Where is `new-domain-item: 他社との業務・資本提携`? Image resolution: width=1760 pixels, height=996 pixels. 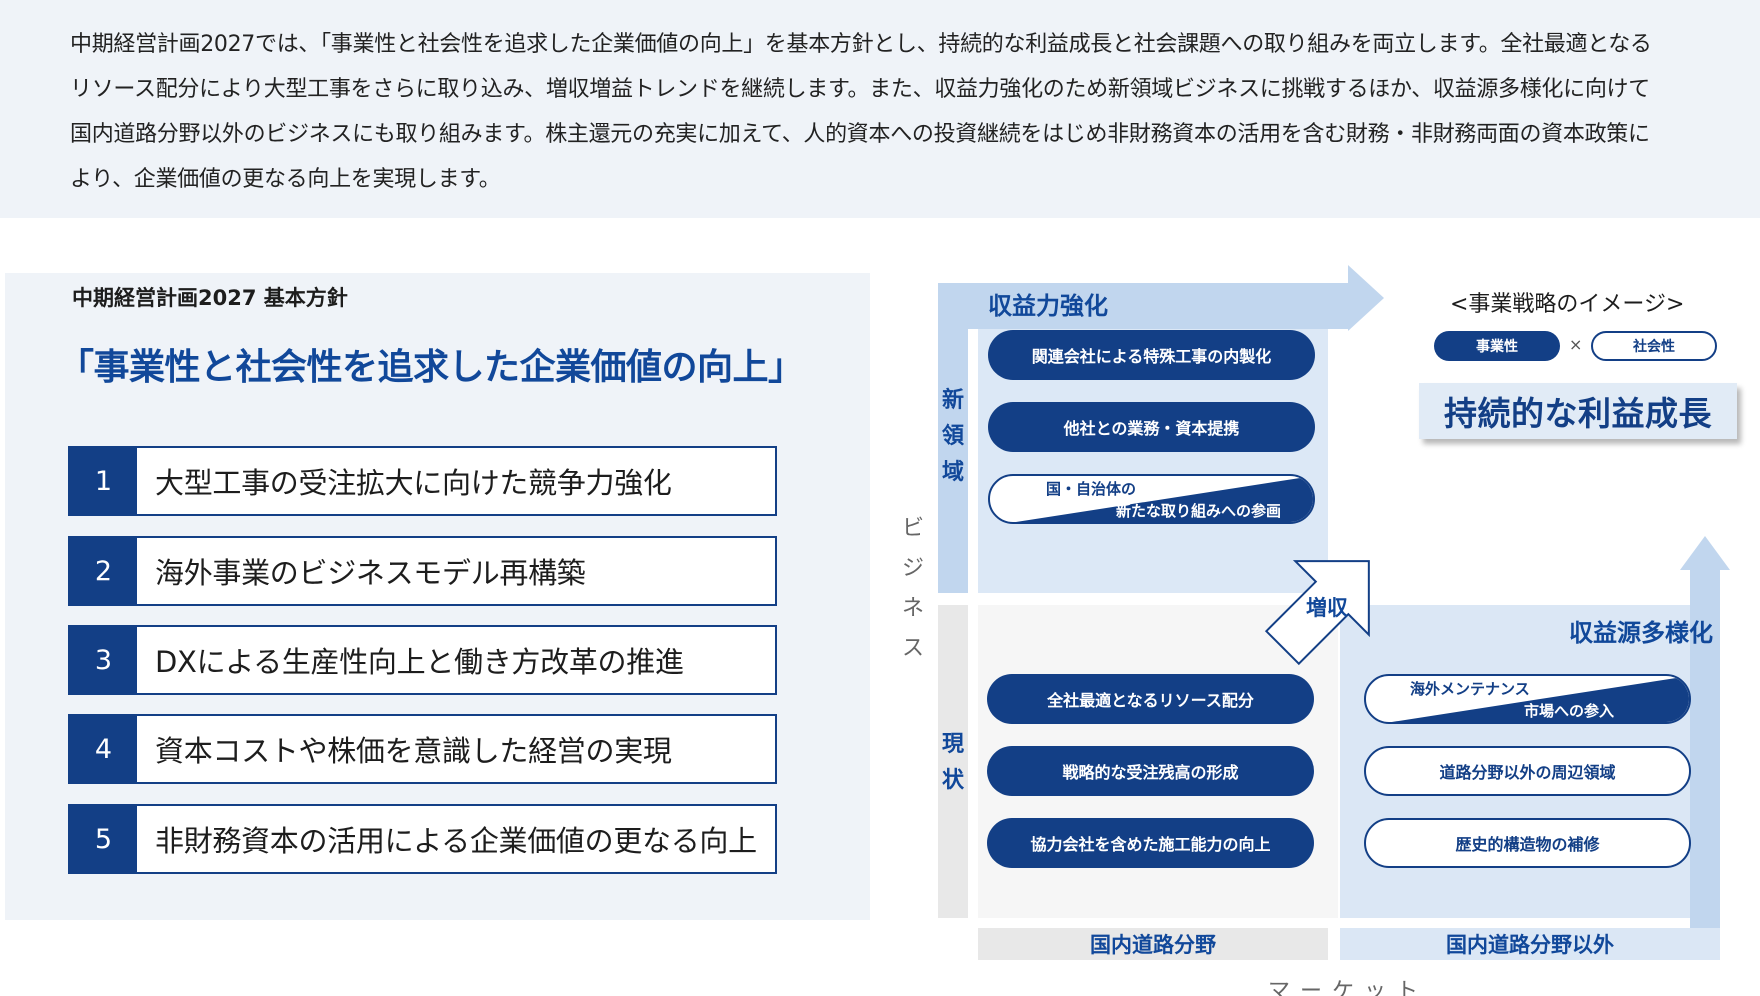 new-domain-item: 他社との業務・資本提携 is located at coordinates (1151, 427).